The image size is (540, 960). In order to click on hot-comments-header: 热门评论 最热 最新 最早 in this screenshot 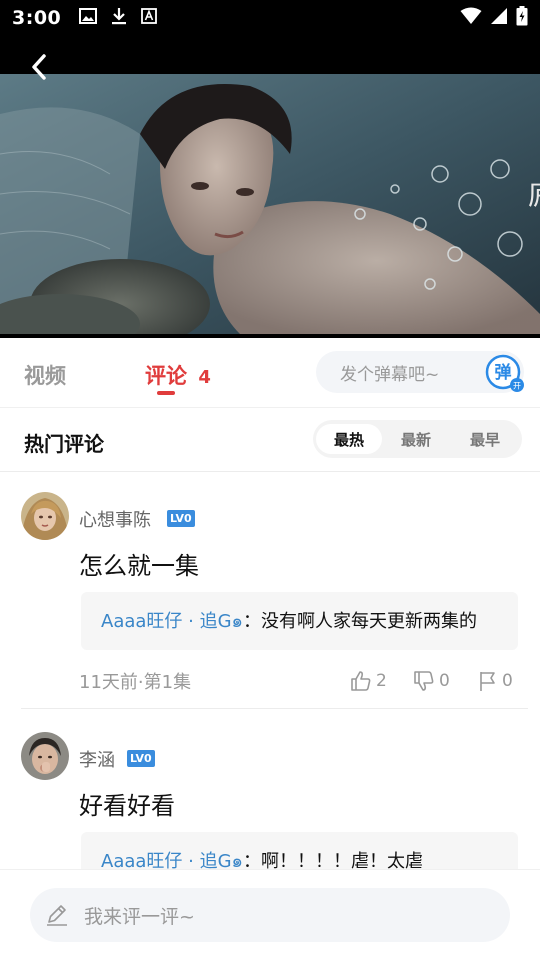, I will do `click(270, 440)`.